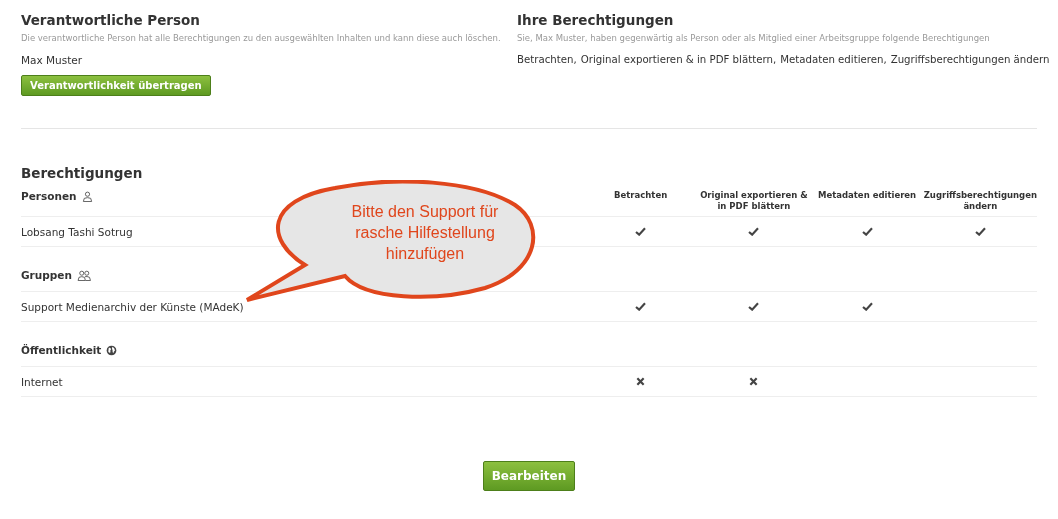  I want to click on entity-name: Support Medienarchiv der Künste (MAdeK), so click(132, 306).